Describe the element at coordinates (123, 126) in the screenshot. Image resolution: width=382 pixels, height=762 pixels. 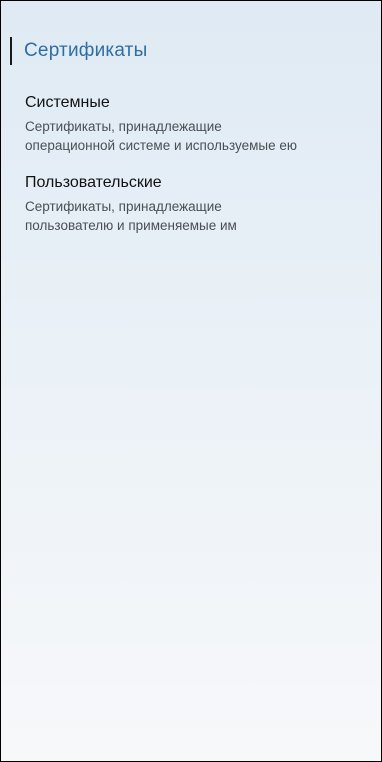
I see `item-description-system-line1: Сертификаты, принадлежащие` at that location.